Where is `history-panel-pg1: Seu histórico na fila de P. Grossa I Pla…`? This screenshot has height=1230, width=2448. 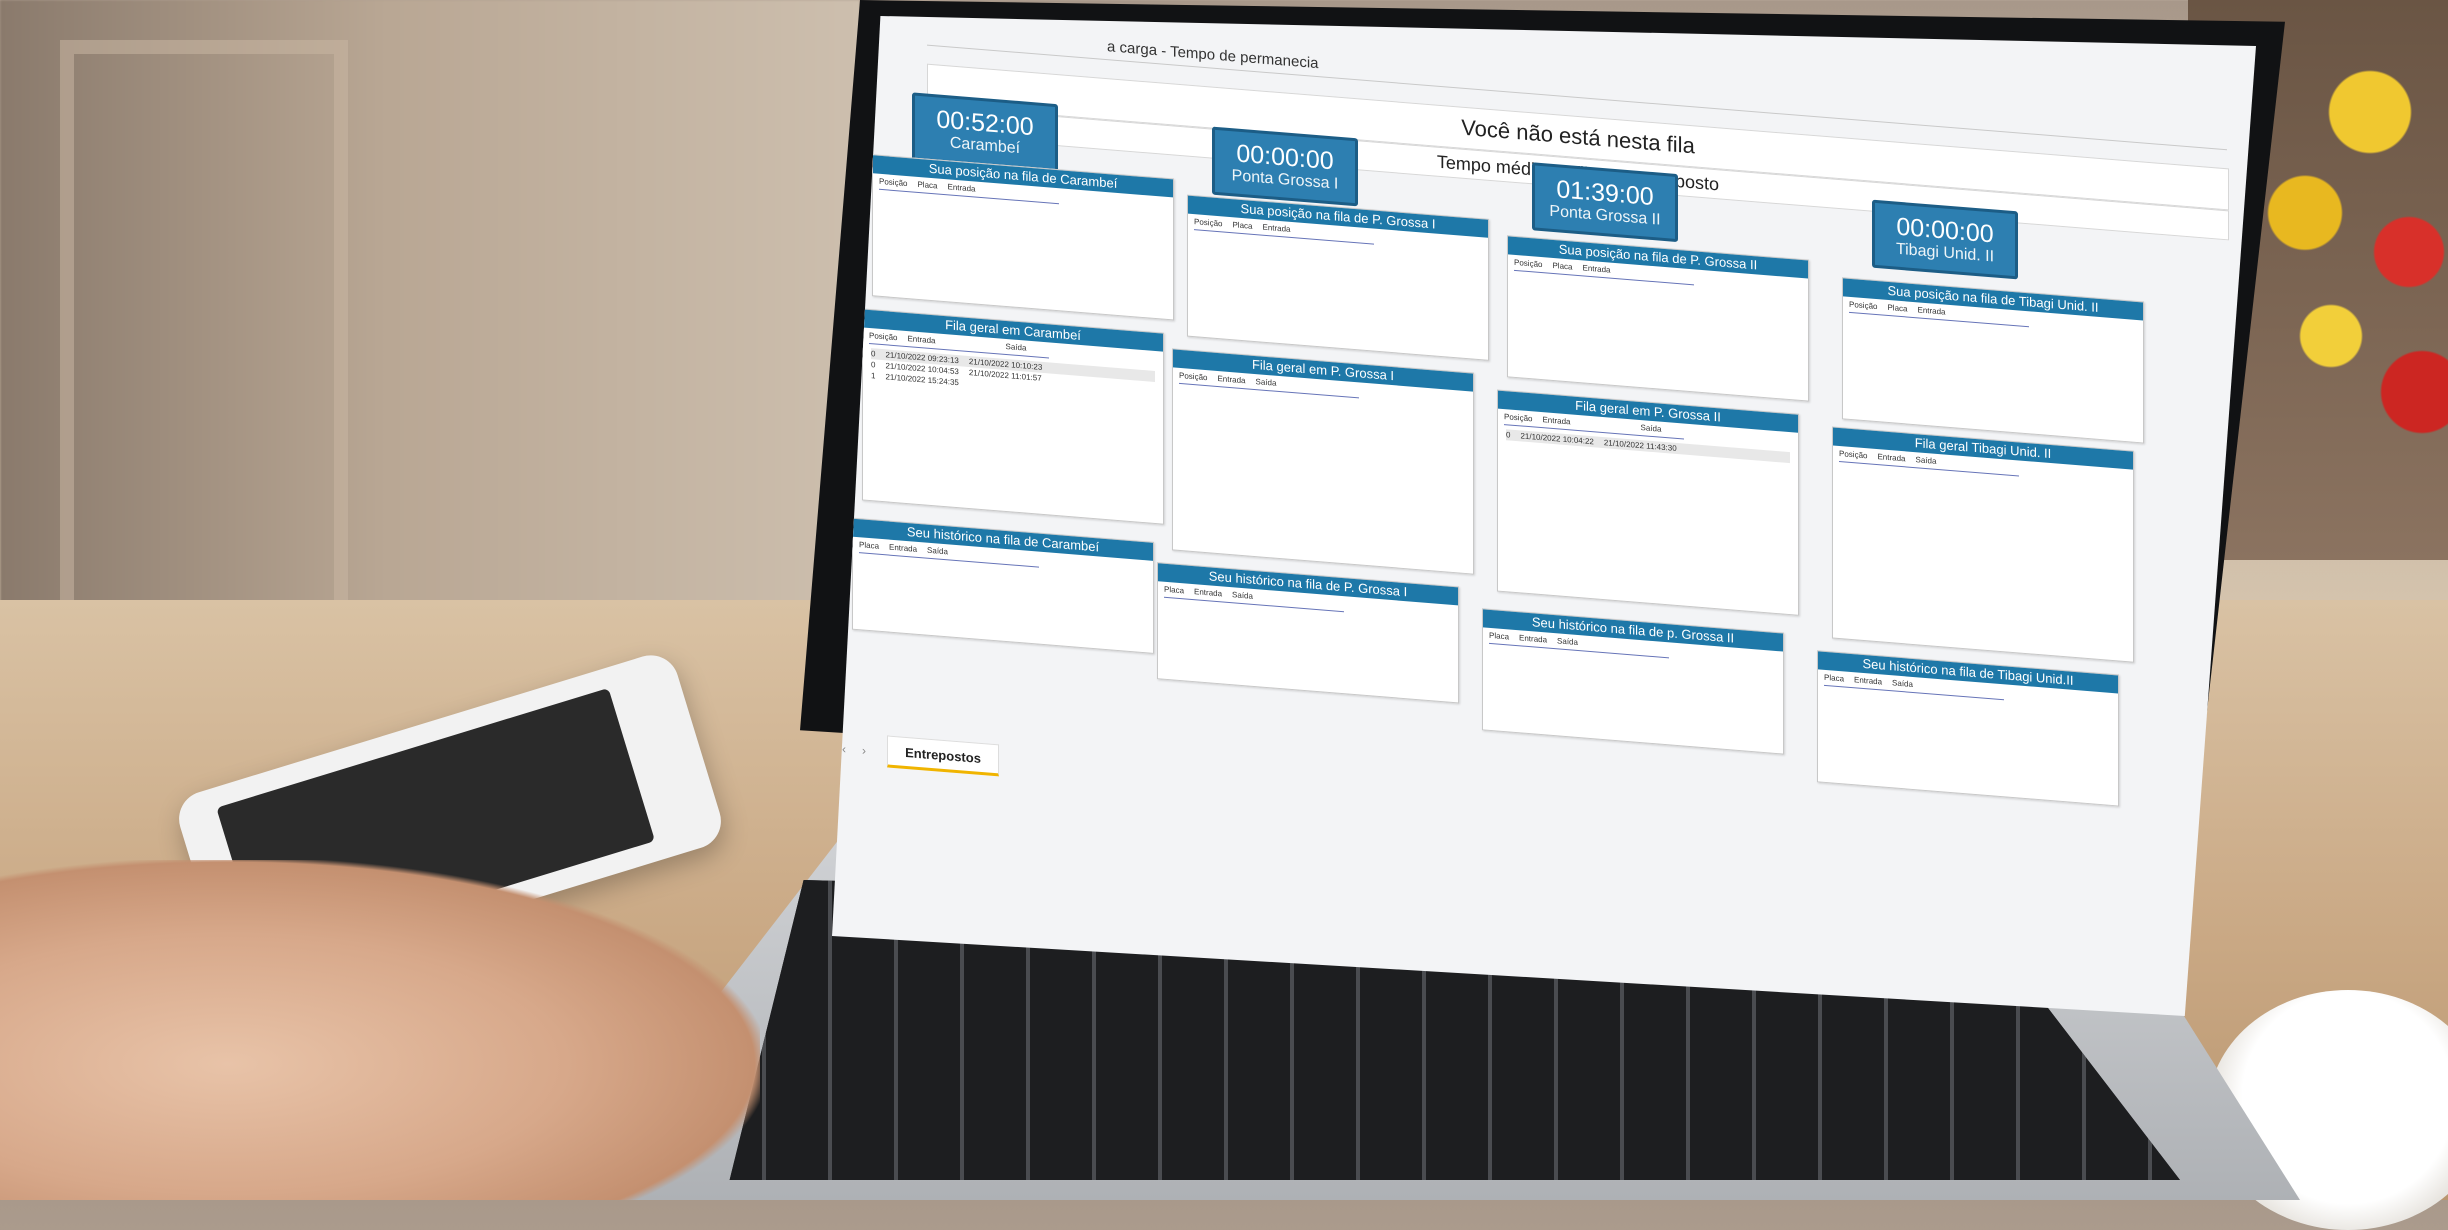 history-panel-pg1: Seu histórico na fila de P. Grossa I Pla… is located at coordinates (1308, 633).